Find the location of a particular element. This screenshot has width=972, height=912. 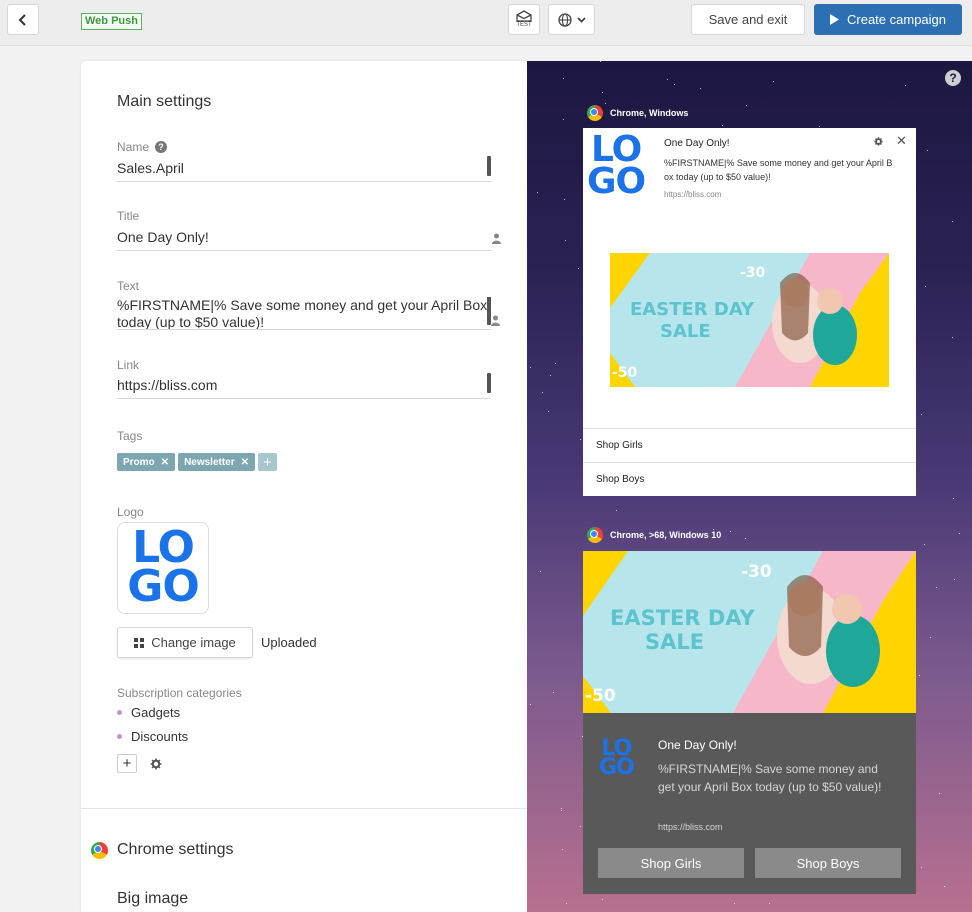

name-field: Sales.April is located at coordinates (304, 169).